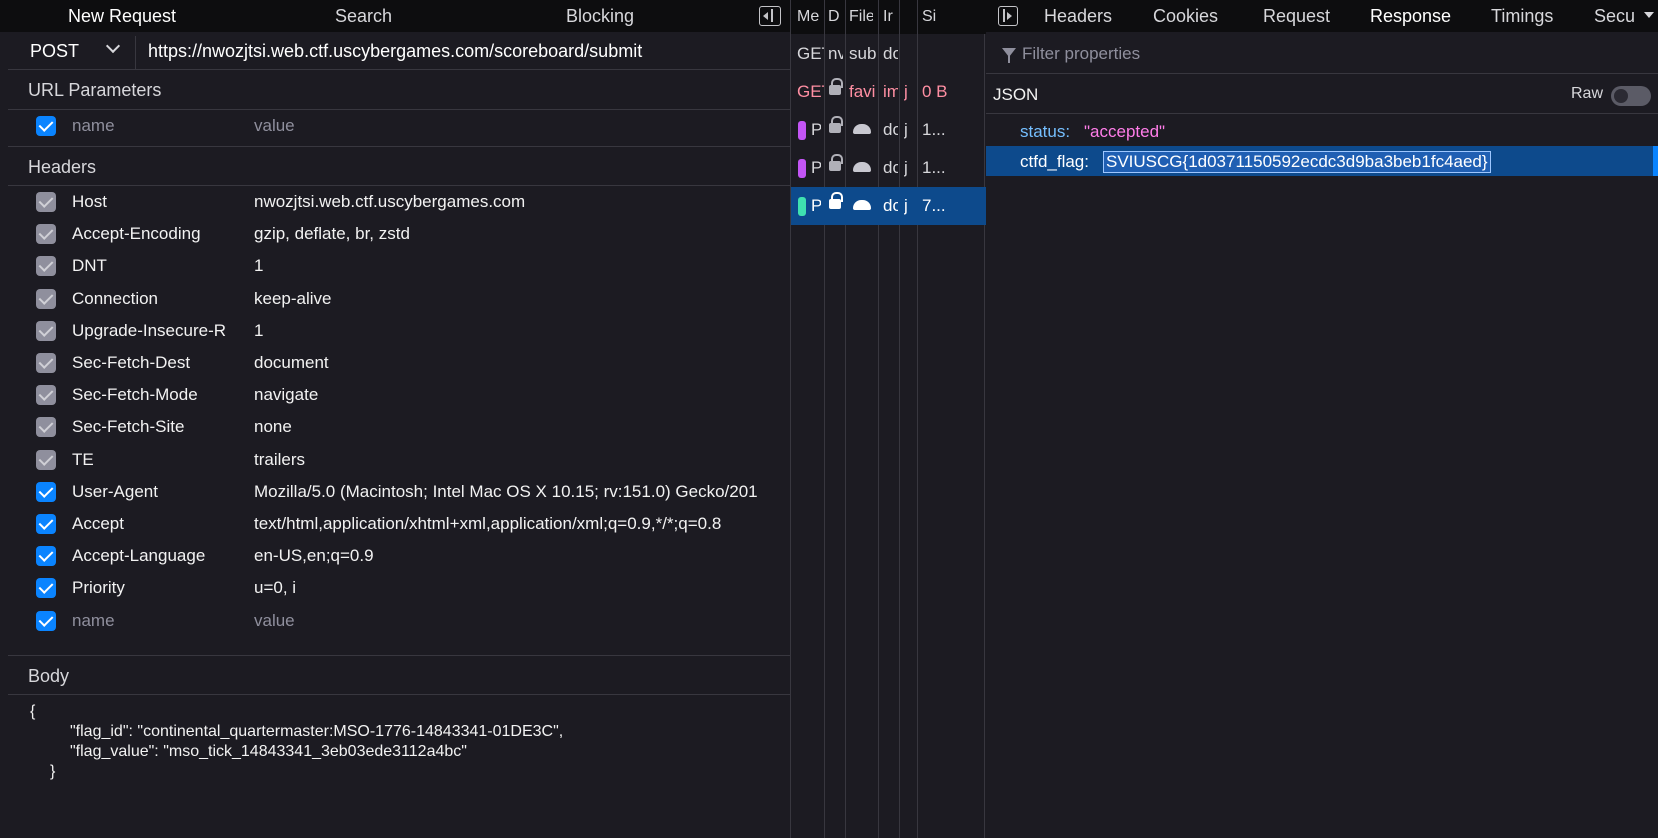 The image size is (1658, 838). What do you see at coordinates (1410, 16) in the screenshot?
I see `tab-response: Response` at bounding box center [1410, 16].